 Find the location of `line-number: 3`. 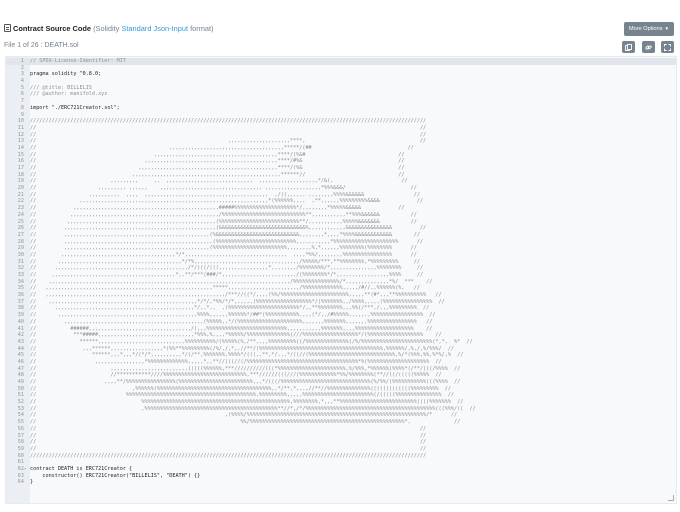

line-number: 3 is located at coordinates (22, 74).